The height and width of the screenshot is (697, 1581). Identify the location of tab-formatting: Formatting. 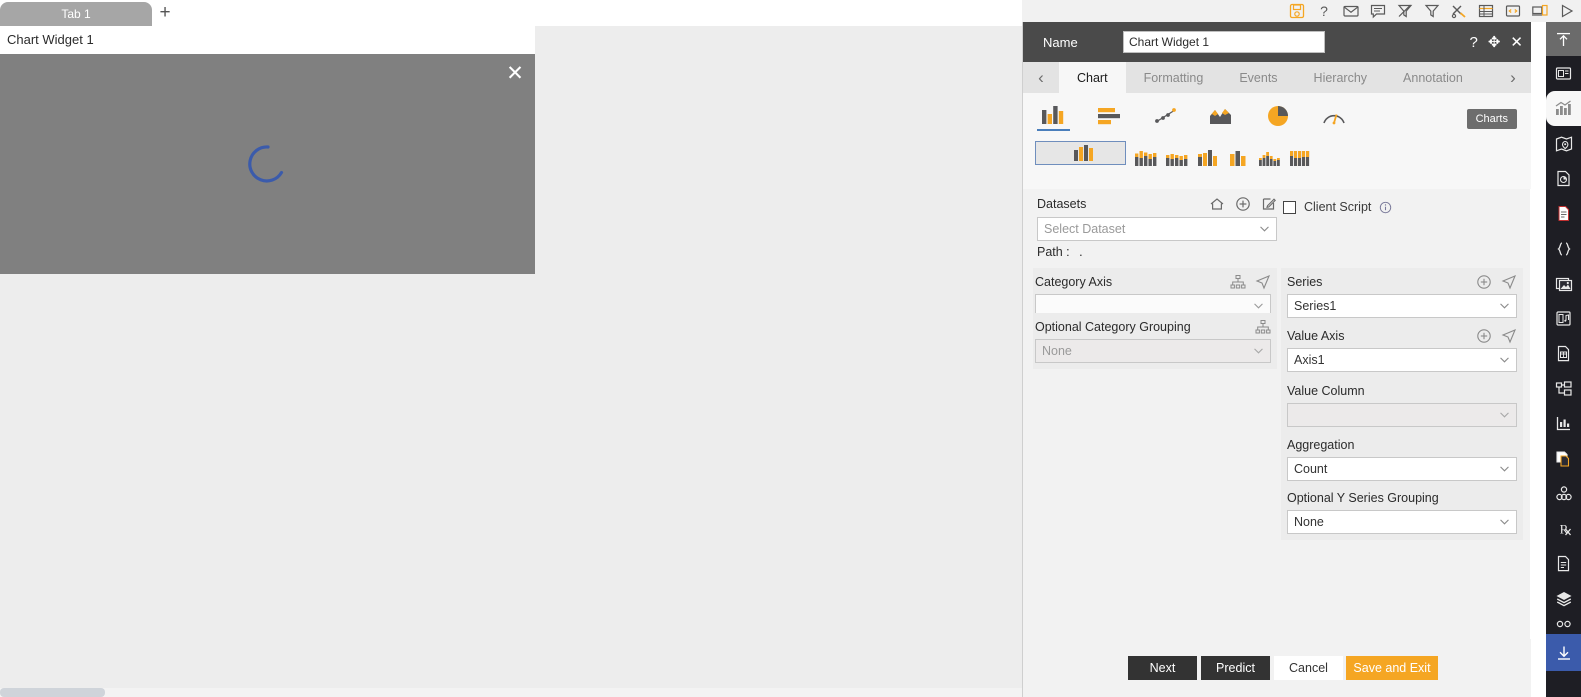
(1174, 77).